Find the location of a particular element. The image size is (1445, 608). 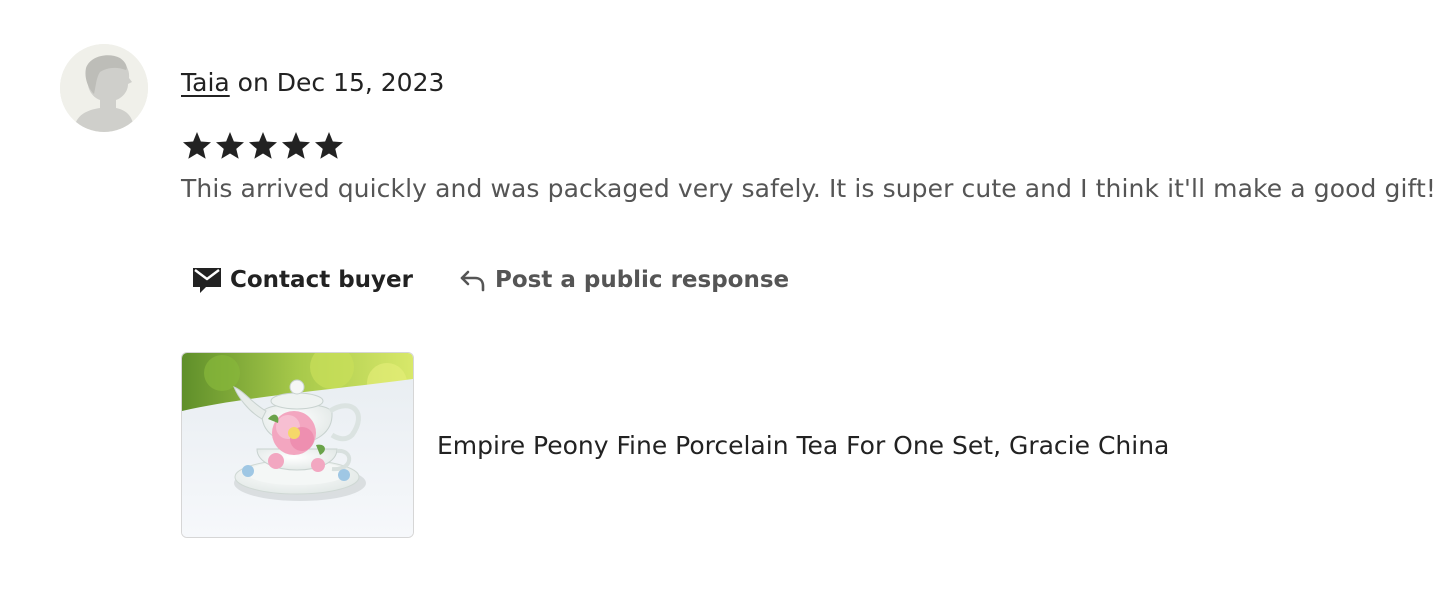

contact-buyer-button: Contact buyer is located at coordinates (302, 280).